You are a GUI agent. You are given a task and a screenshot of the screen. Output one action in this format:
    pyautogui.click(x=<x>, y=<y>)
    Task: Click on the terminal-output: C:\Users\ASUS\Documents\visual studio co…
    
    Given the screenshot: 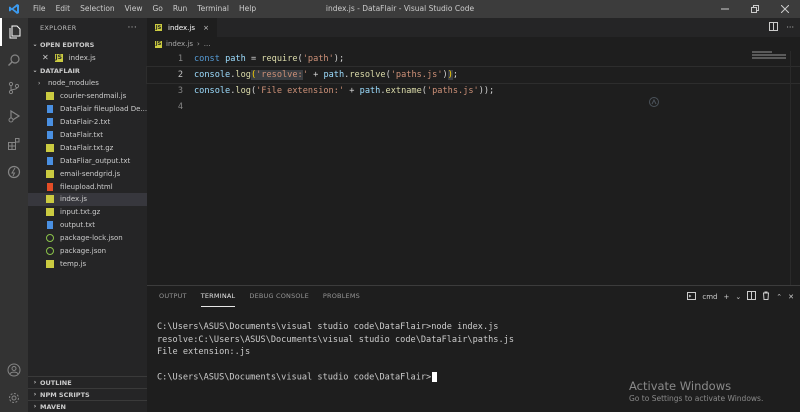 What is the action you would take?
    pyautogui.click(x=335, y=353)
    